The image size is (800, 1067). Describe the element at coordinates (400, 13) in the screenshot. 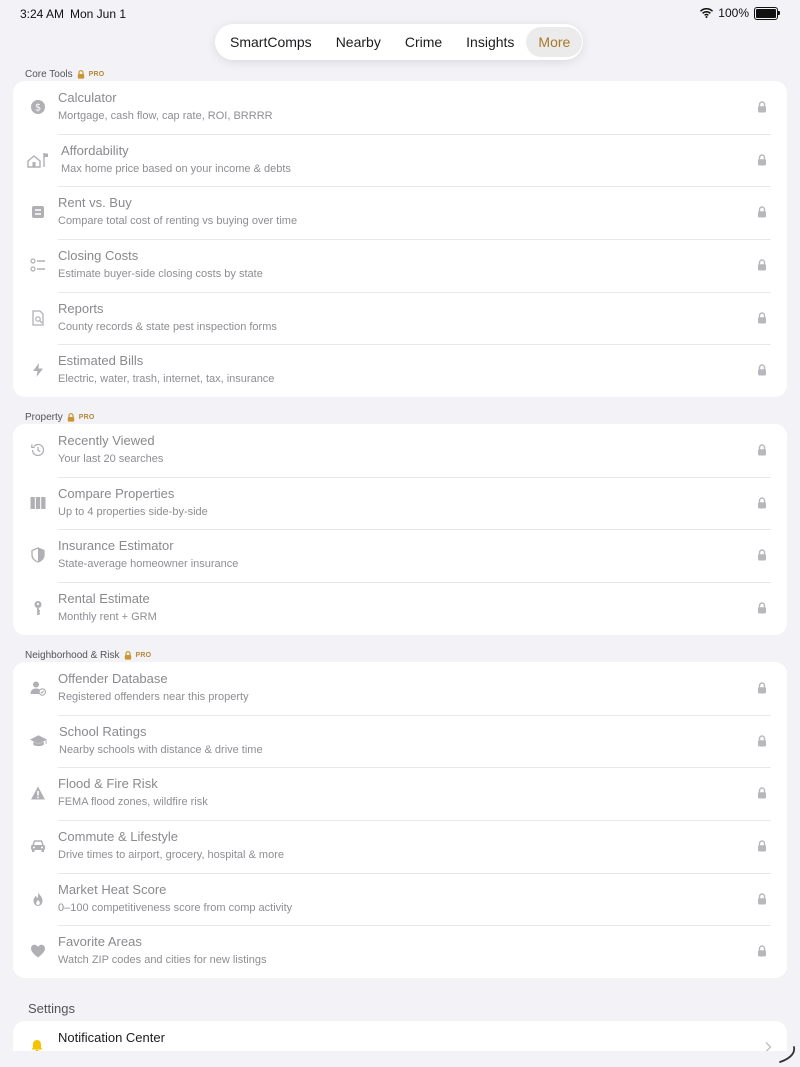

I see `status-bar: 3:24 AM Mon Jun 1 100%` at that location.